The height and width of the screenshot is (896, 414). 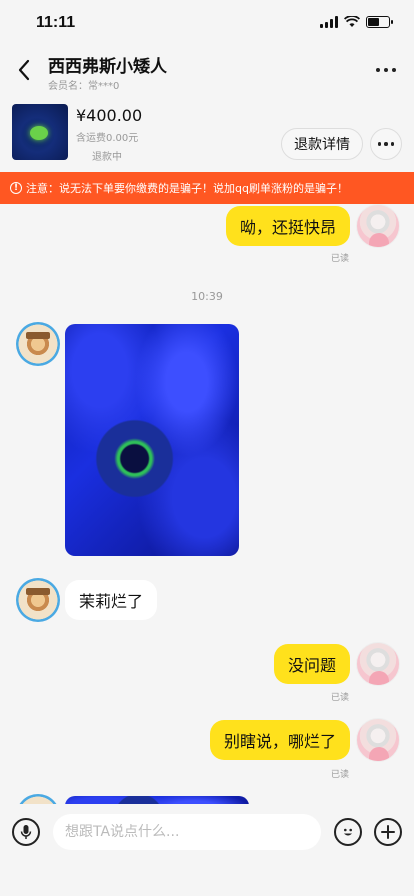 What do you see at coordinates (16, 188) in the screenshot?
I see `warning-icon: !` at bounding box center [16, 188].